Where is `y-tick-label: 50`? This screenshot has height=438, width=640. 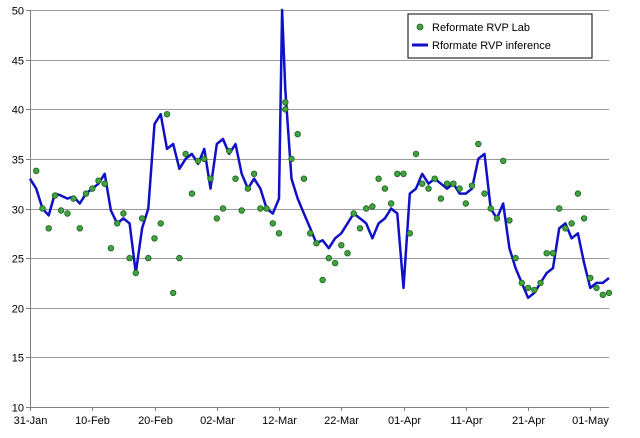
y-tick-label: 50 is located at coordinates (18, 12).